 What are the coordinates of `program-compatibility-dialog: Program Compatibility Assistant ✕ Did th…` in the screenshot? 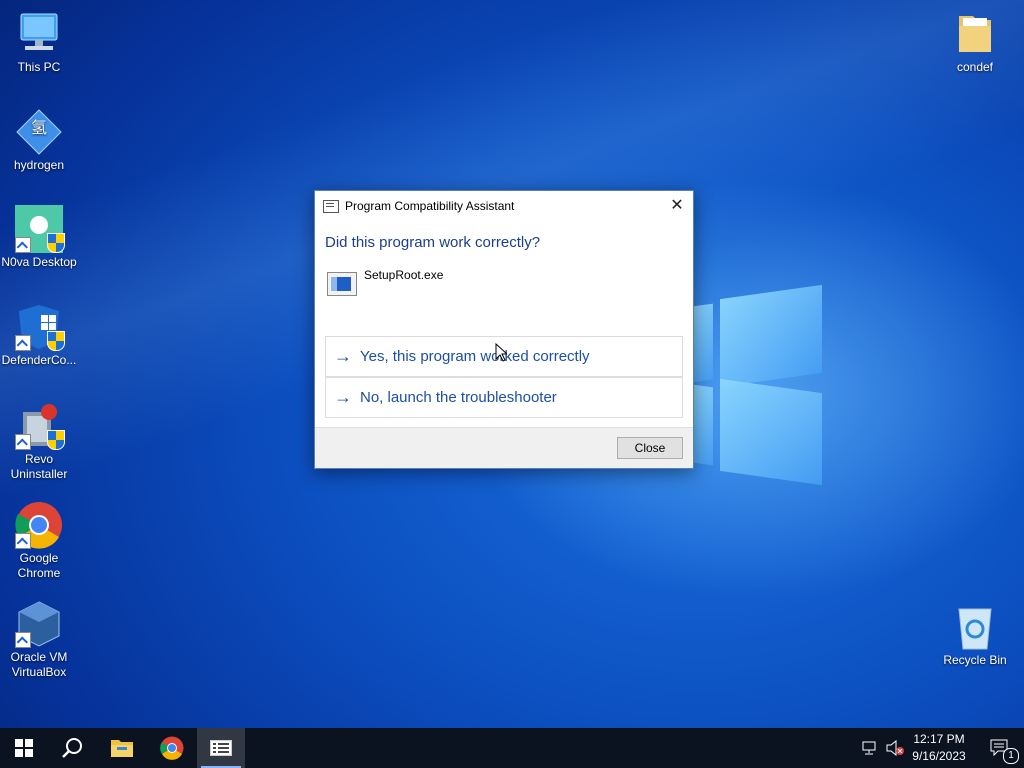 It's located at (504, 329).